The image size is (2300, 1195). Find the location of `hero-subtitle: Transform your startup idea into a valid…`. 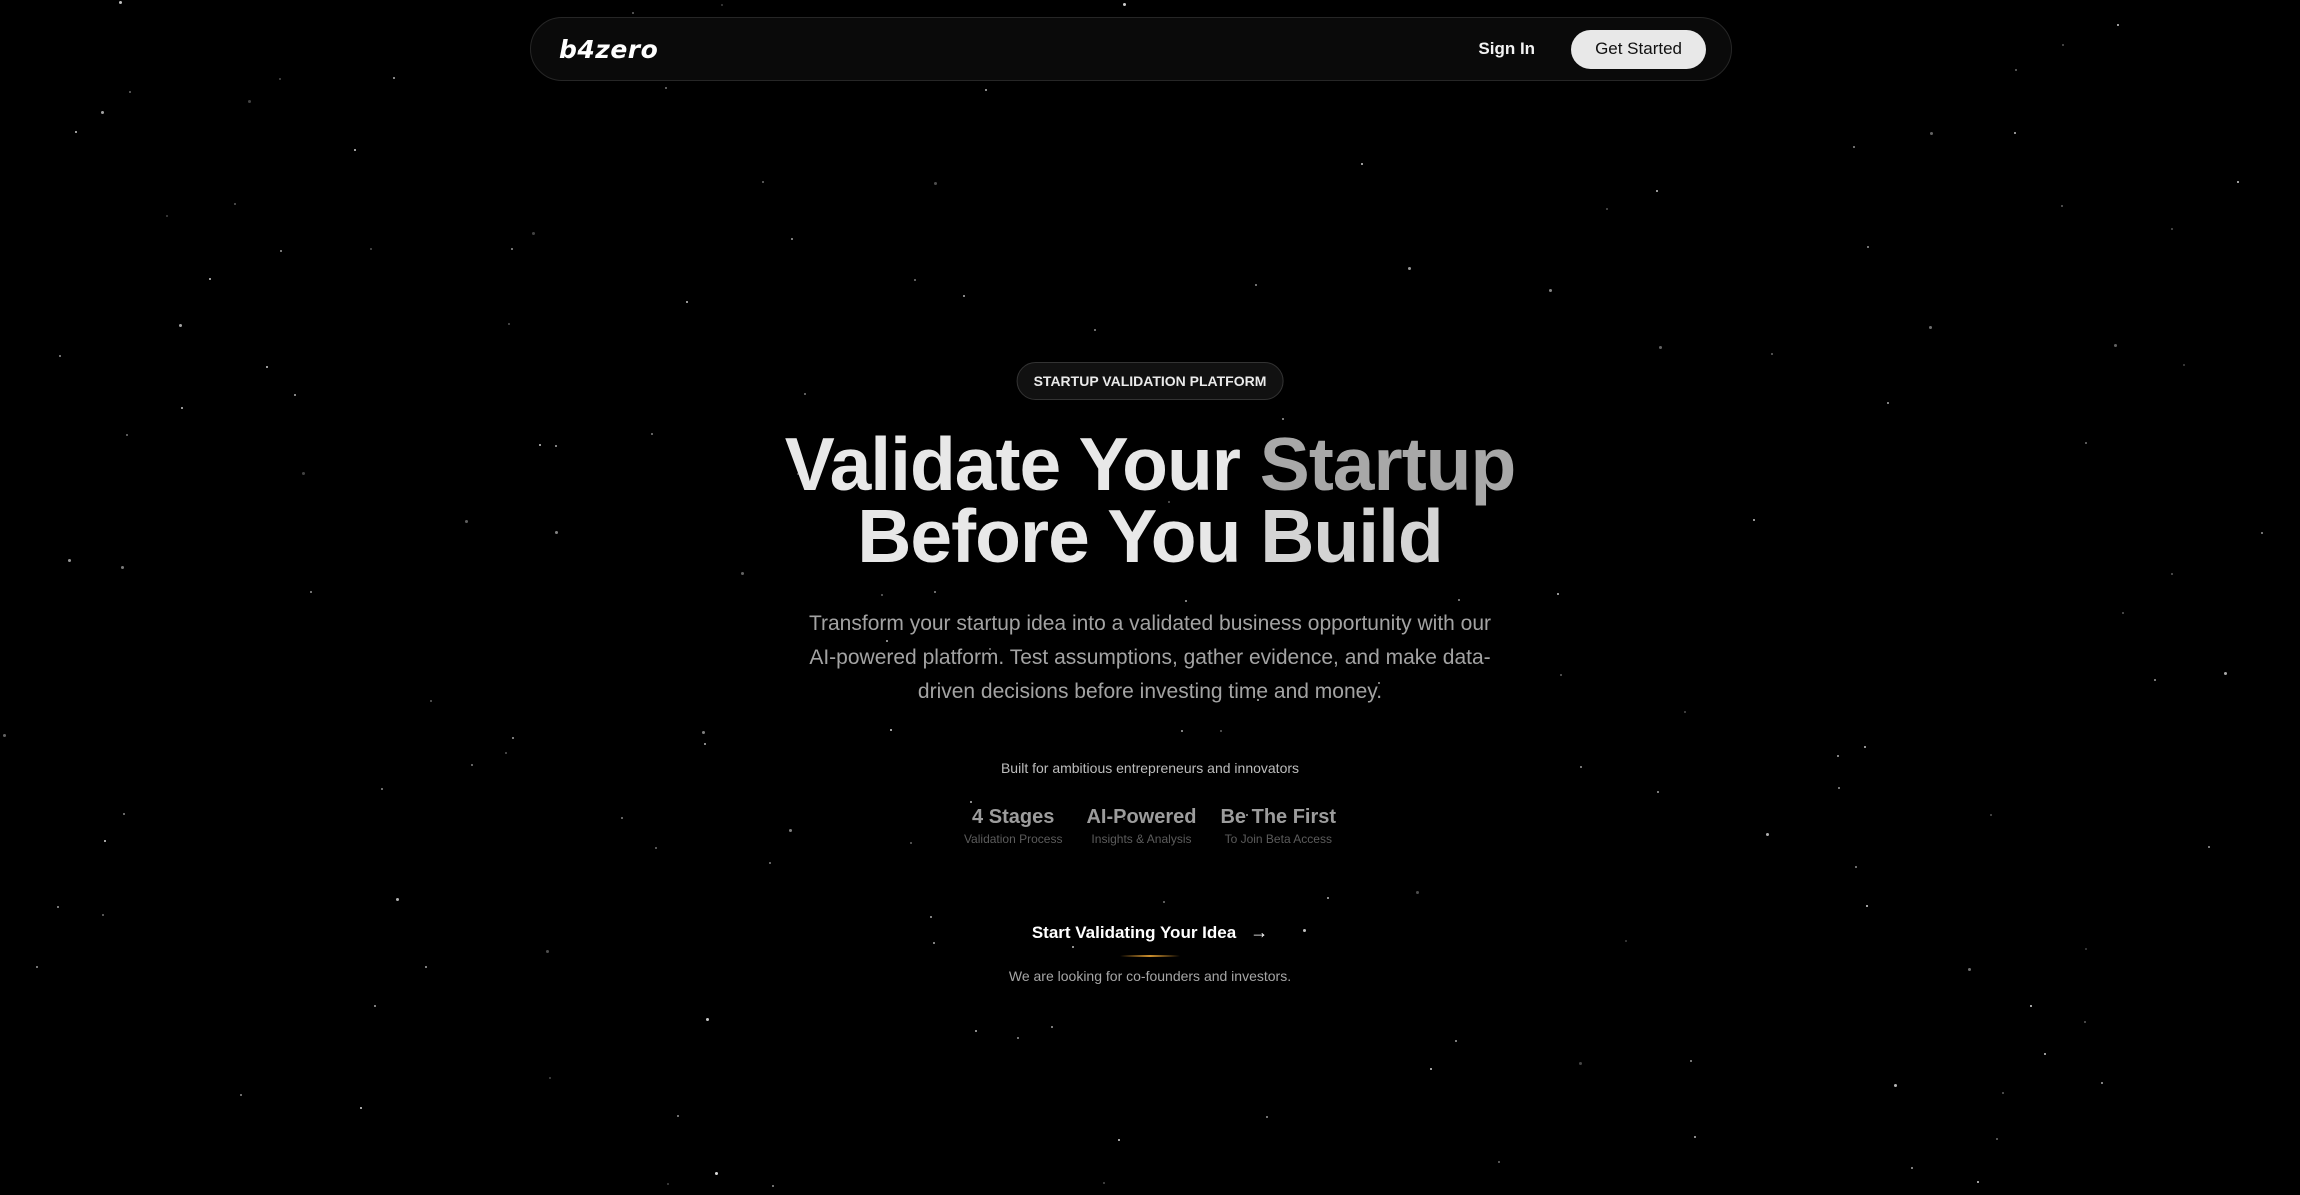

hero-subtitle: Transform your startup idea into a valid… is located at coordinates (1150, 657).